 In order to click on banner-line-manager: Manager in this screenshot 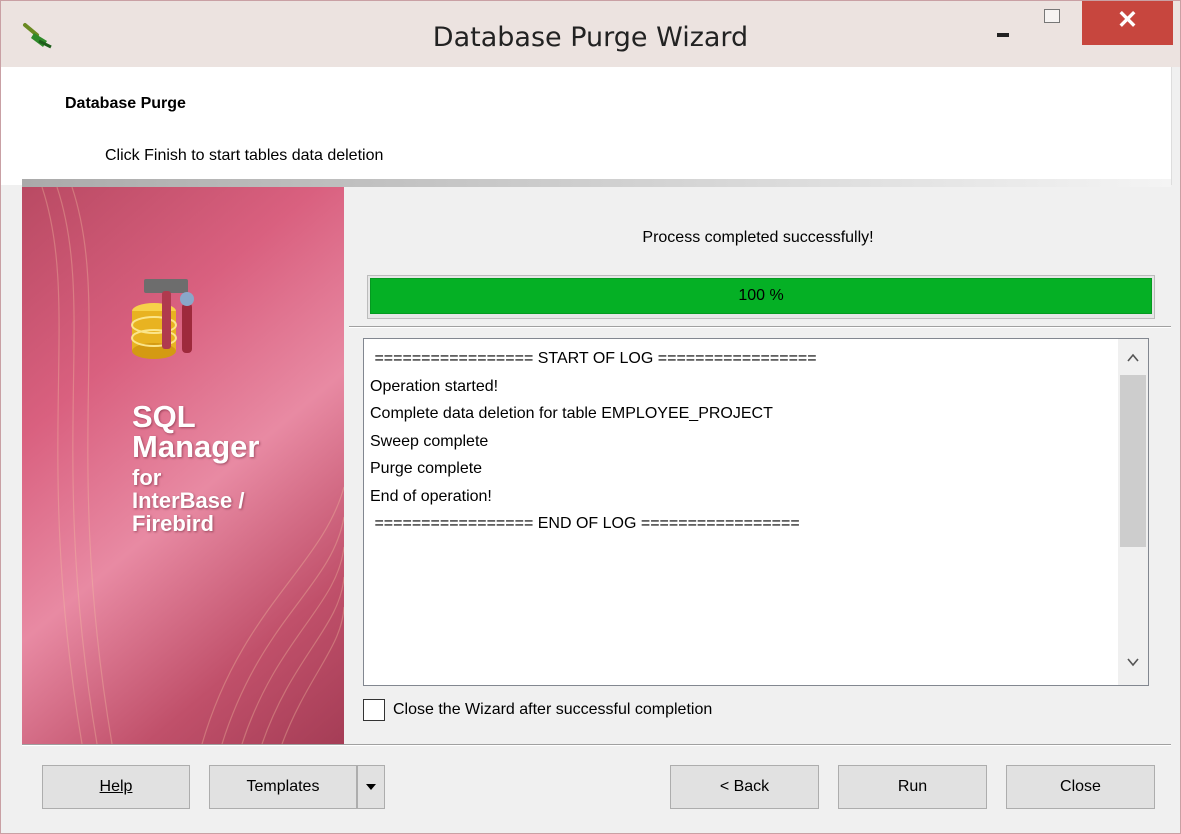, I will do `click(196, 446)`.